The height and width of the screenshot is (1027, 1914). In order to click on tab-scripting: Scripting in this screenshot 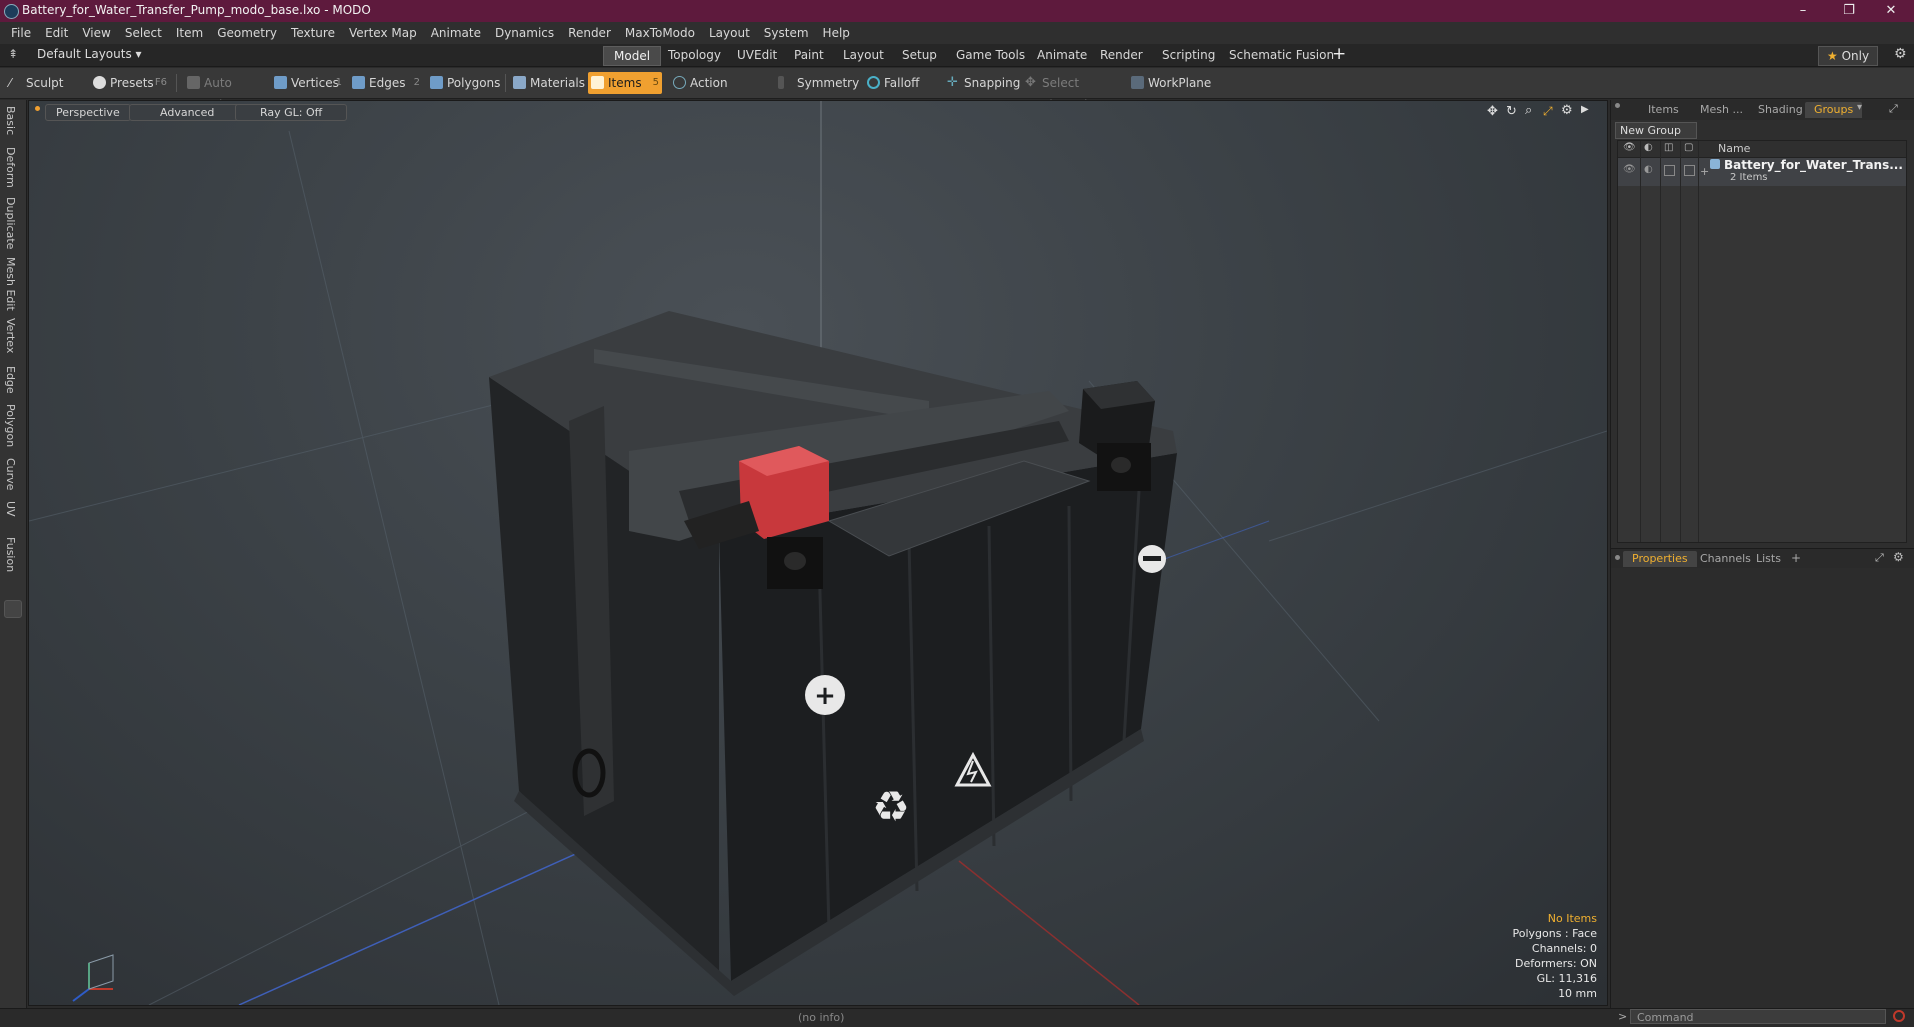, I will do `click(1188, 55)`.